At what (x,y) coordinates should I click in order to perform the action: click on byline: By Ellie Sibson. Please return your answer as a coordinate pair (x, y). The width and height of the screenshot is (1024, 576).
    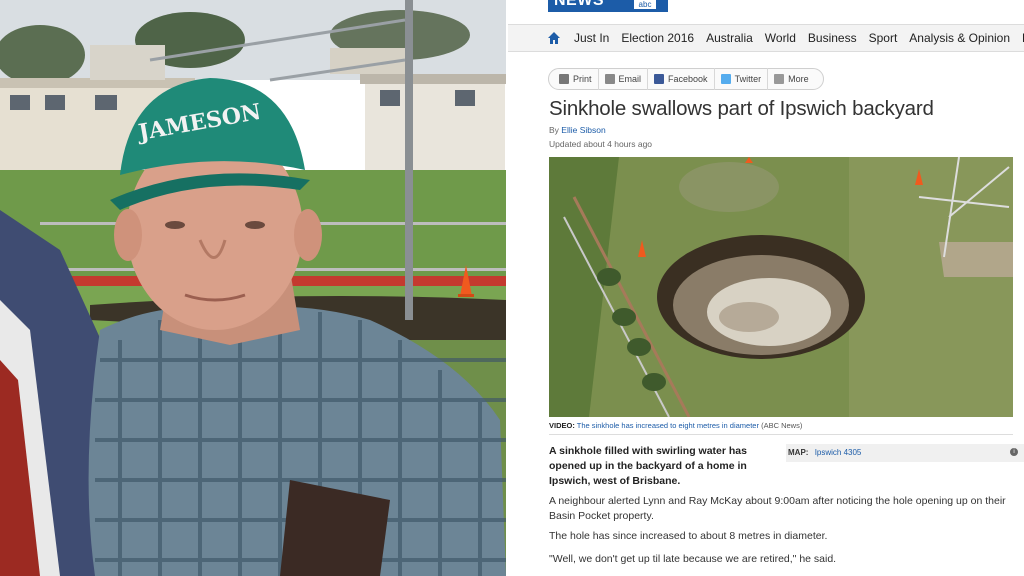
    Looking at the image, I should click on (577, 130).